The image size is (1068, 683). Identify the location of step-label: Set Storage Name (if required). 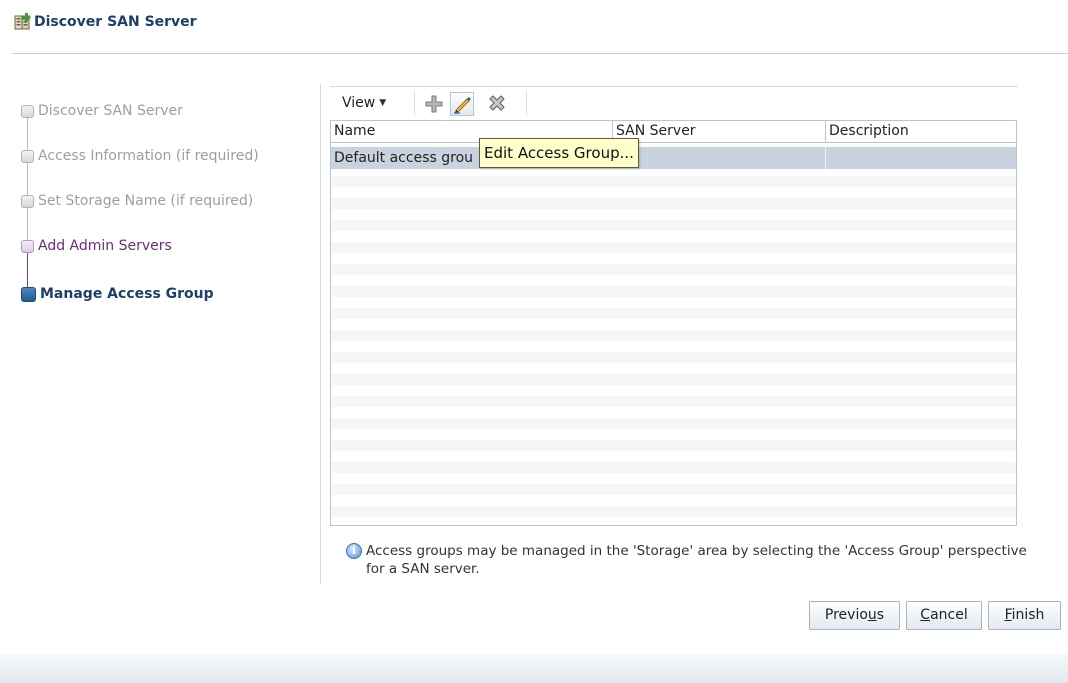
(146, 201).